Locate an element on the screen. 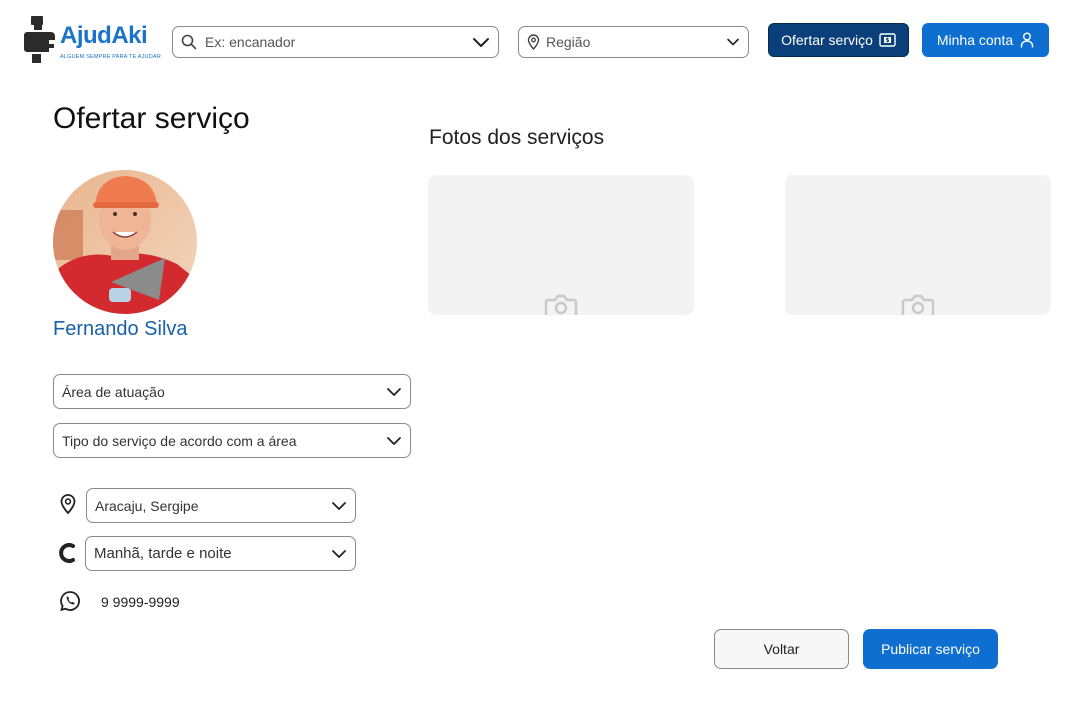  profile-photo is located at coordinates (125, 242).